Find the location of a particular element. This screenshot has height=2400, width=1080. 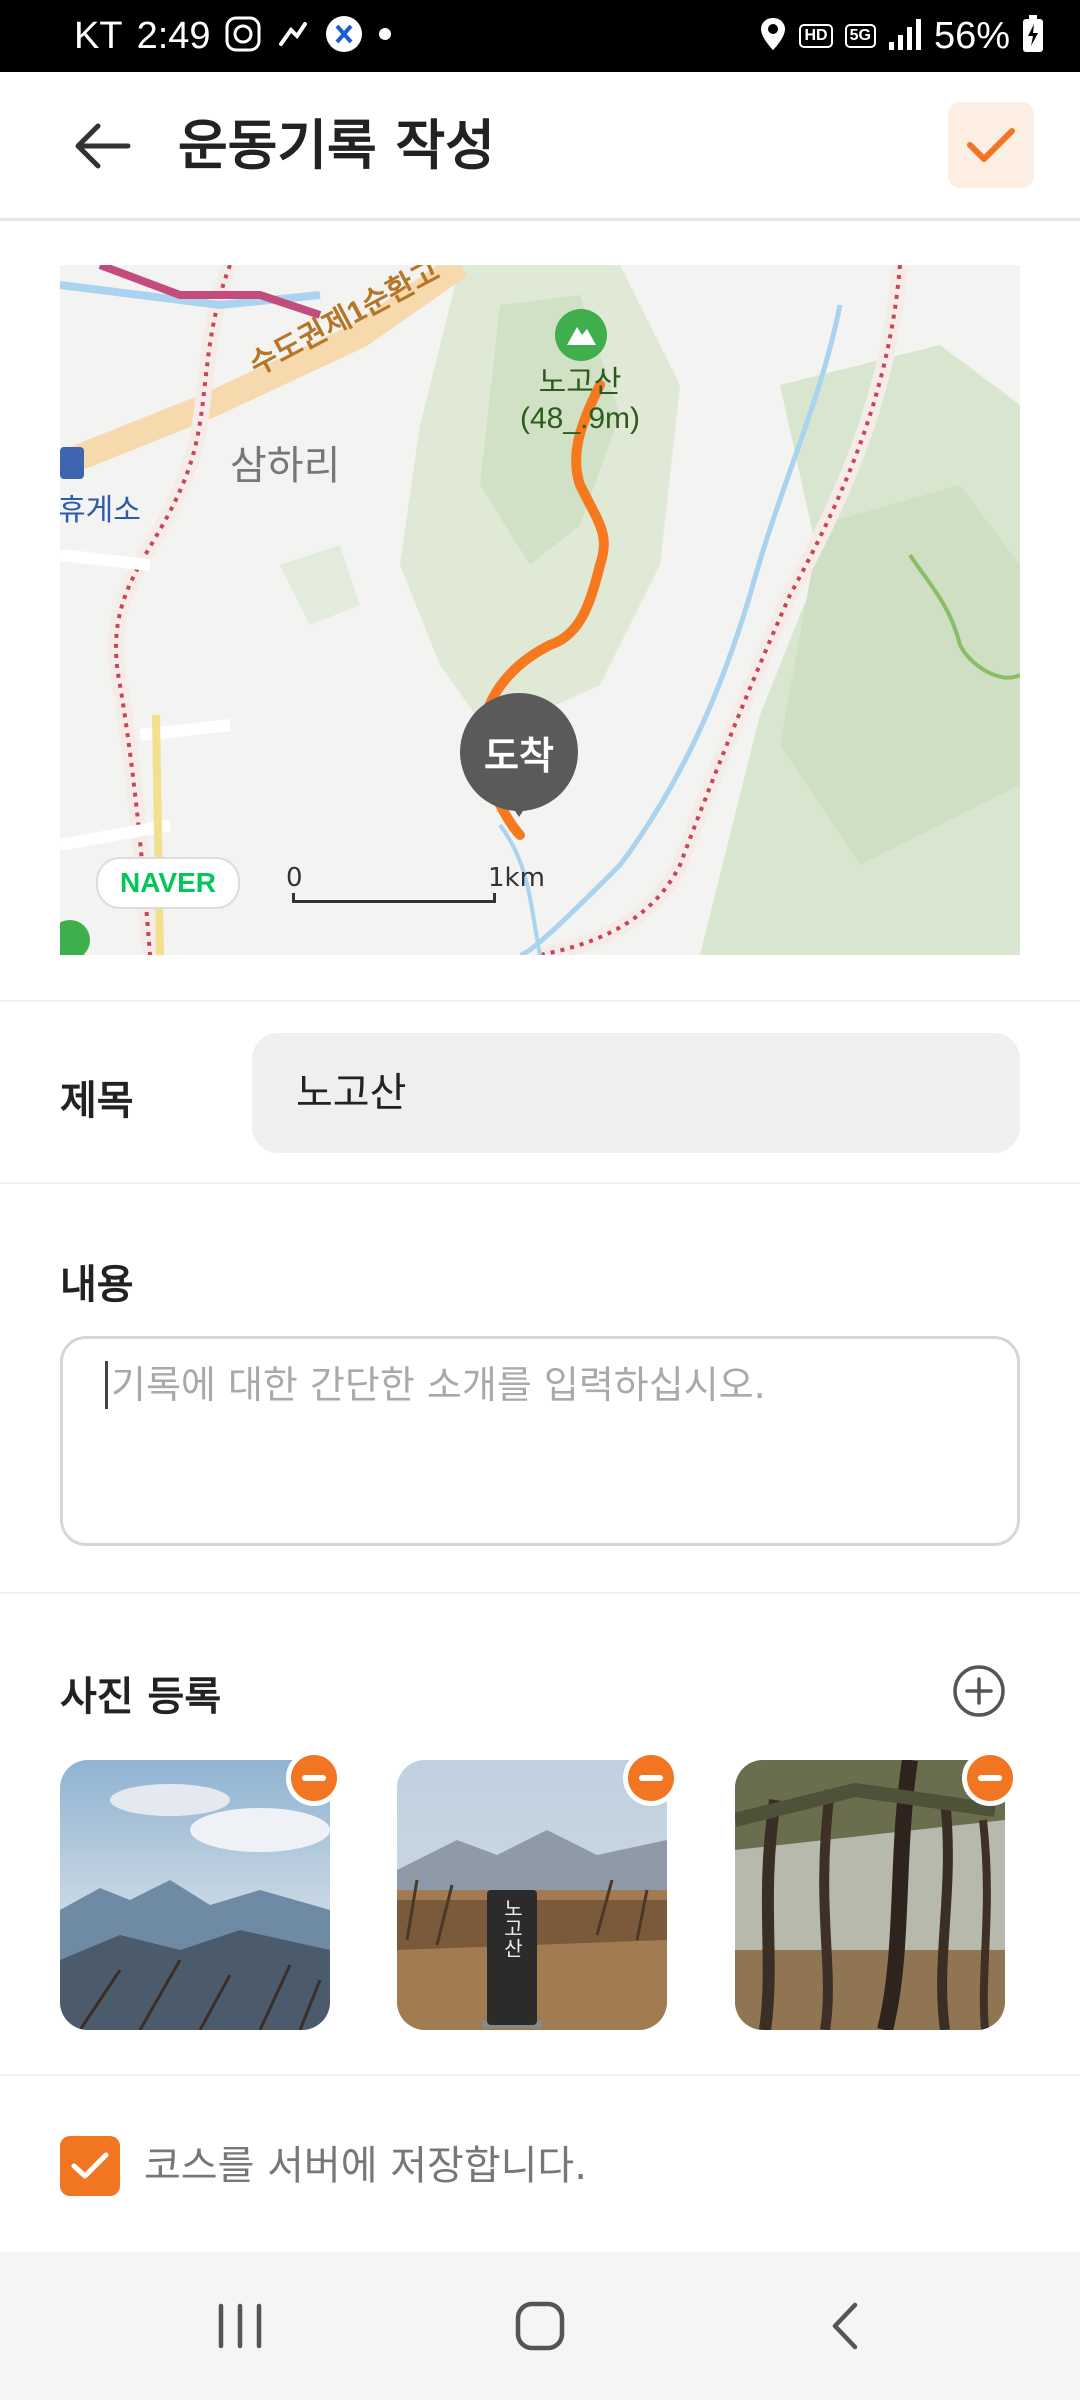

save-course-label: 코스를 서버에 저장합니다. is located at coordinates (365, 2166).